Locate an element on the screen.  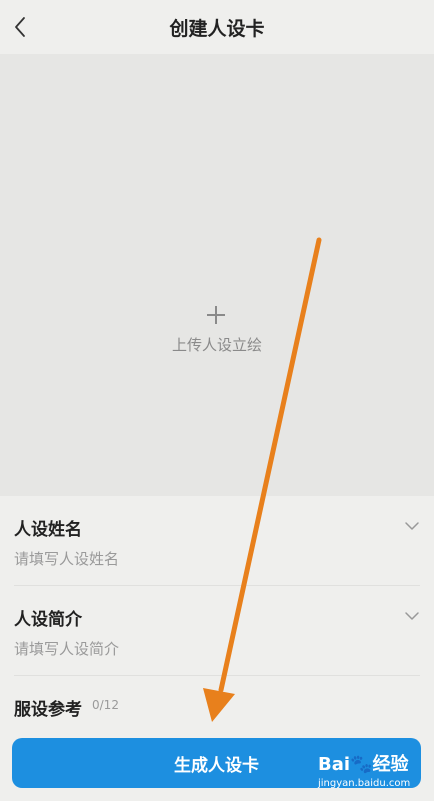
bottom-action-bar: 生成人设卡 is located at coordinates (217, 761).